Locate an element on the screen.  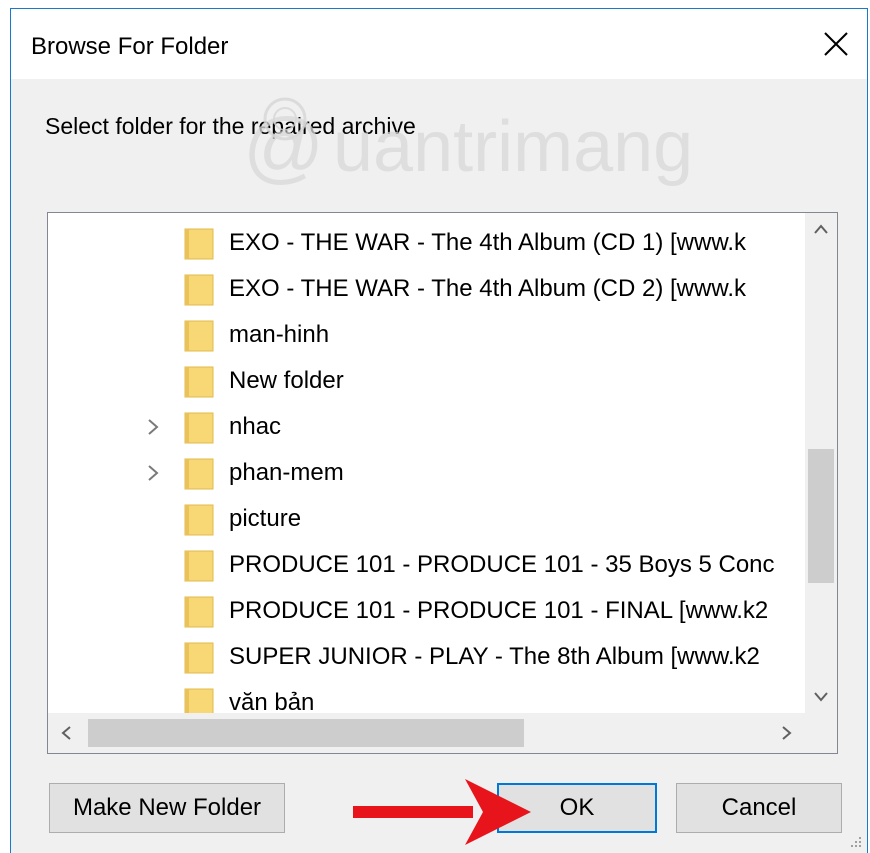
tree-item-label: nhac is located at coordinates (255, 426).